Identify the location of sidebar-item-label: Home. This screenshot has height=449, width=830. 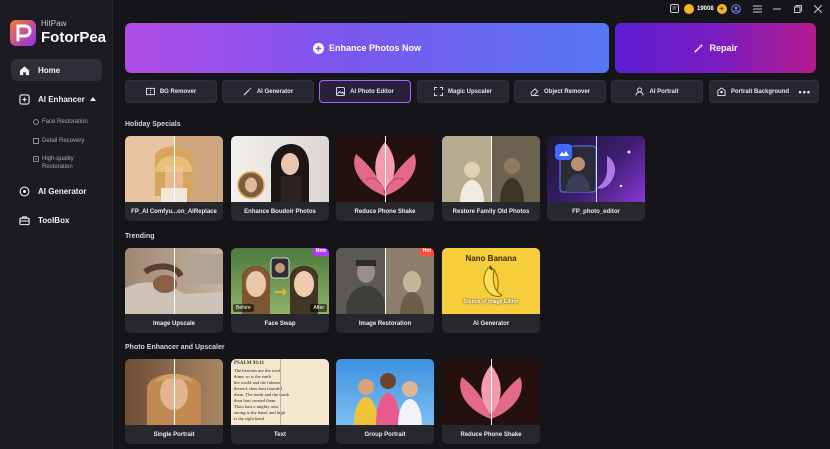
(49, 70).